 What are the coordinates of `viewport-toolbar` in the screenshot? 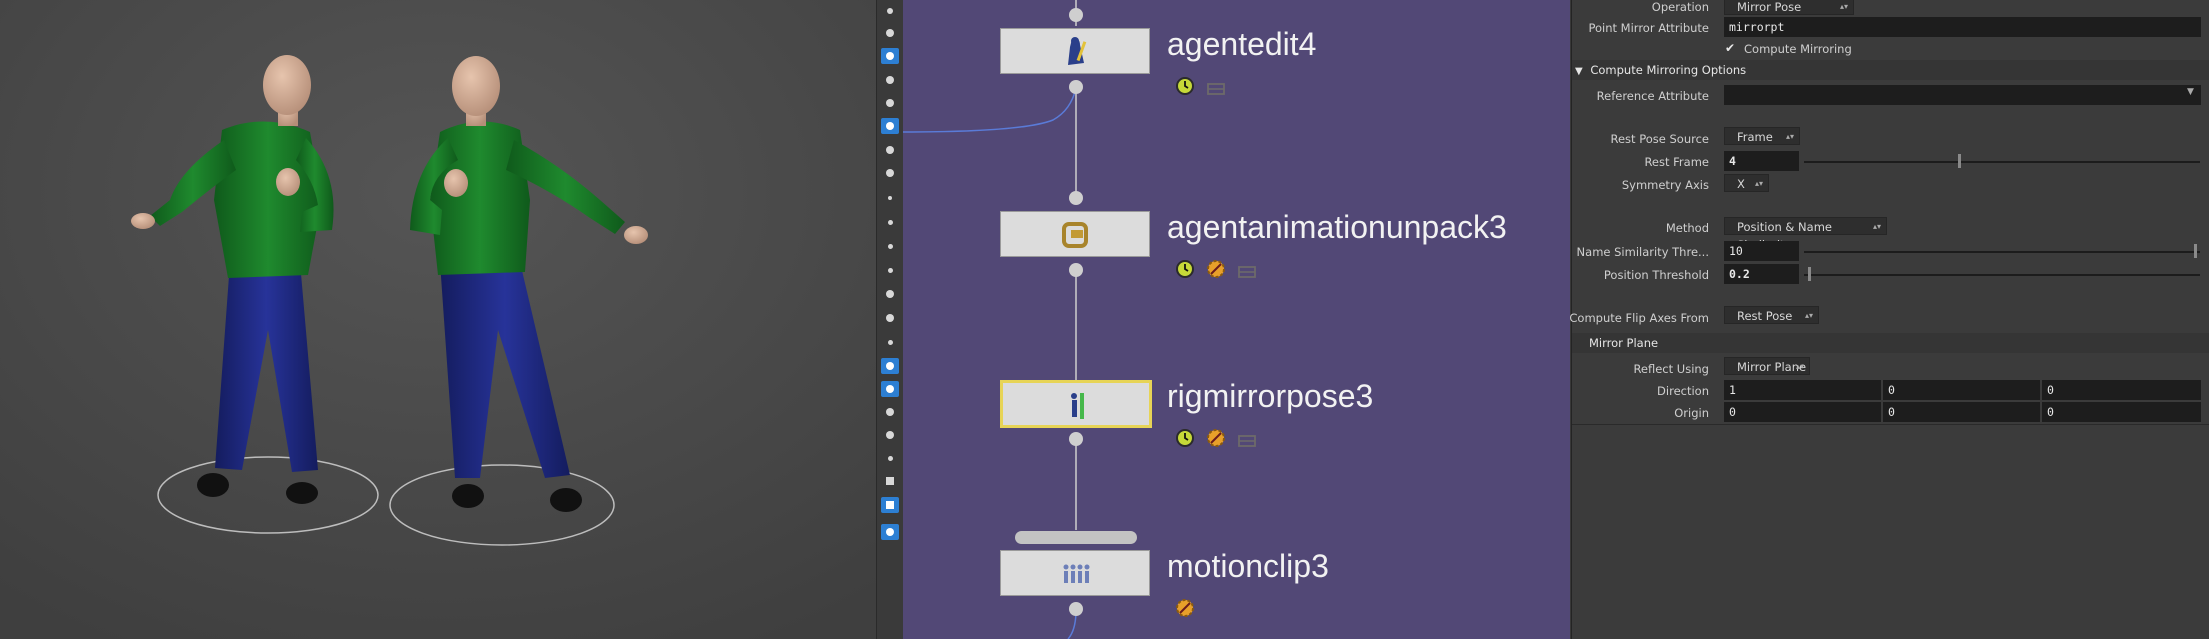 It's located at (890, 319).